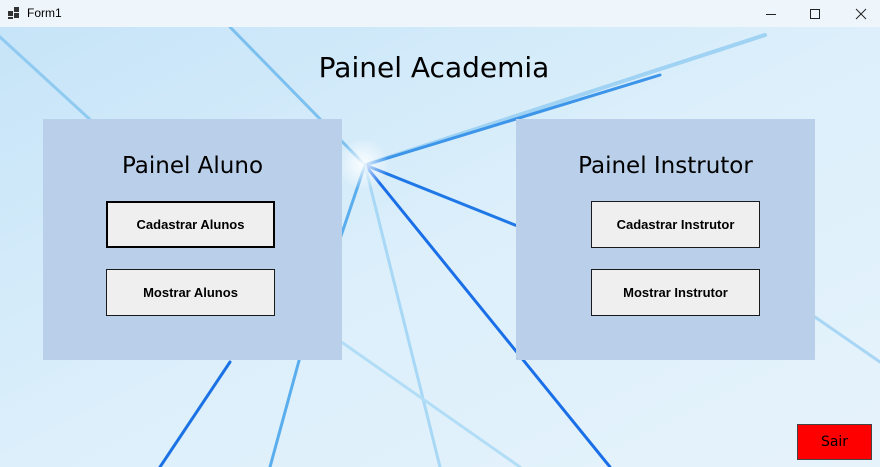 The height and width of the screenshot is (467, 880). What do you see at coordinates (665, 166) in the screenshot?
I see `panel-instrutor-title: Painel Instrutor` at bounding box center [665, 166].